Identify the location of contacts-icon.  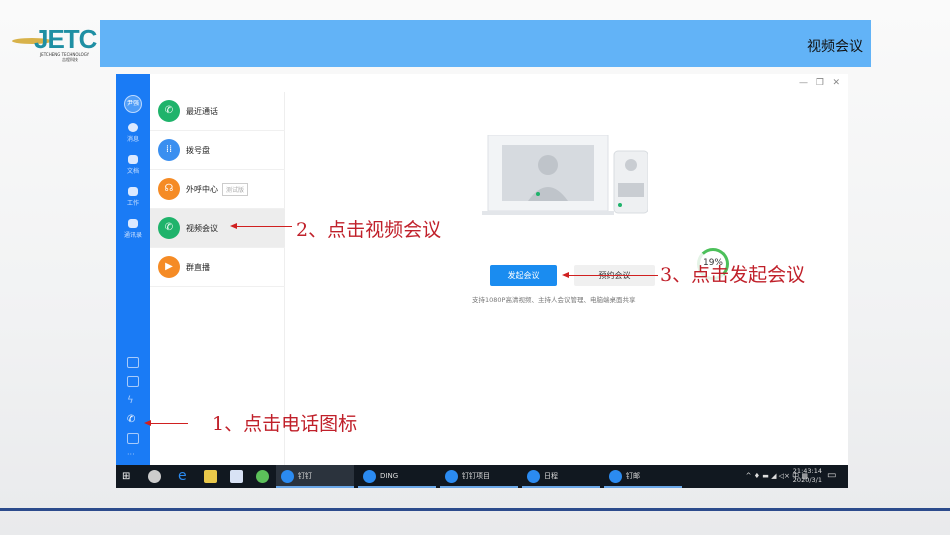
(133, 223).